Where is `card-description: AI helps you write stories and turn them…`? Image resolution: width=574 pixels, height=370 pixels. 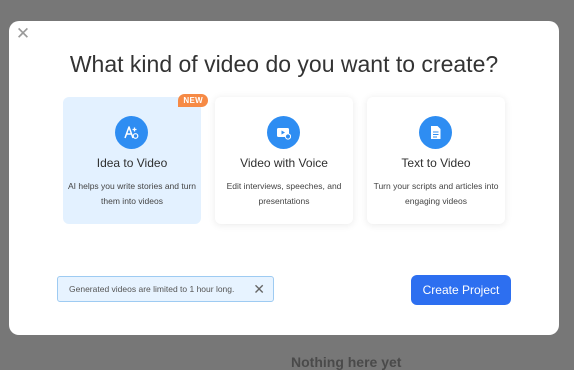 card-description: AI helps you write stories and turn them… is located at coordinates (132, 193).